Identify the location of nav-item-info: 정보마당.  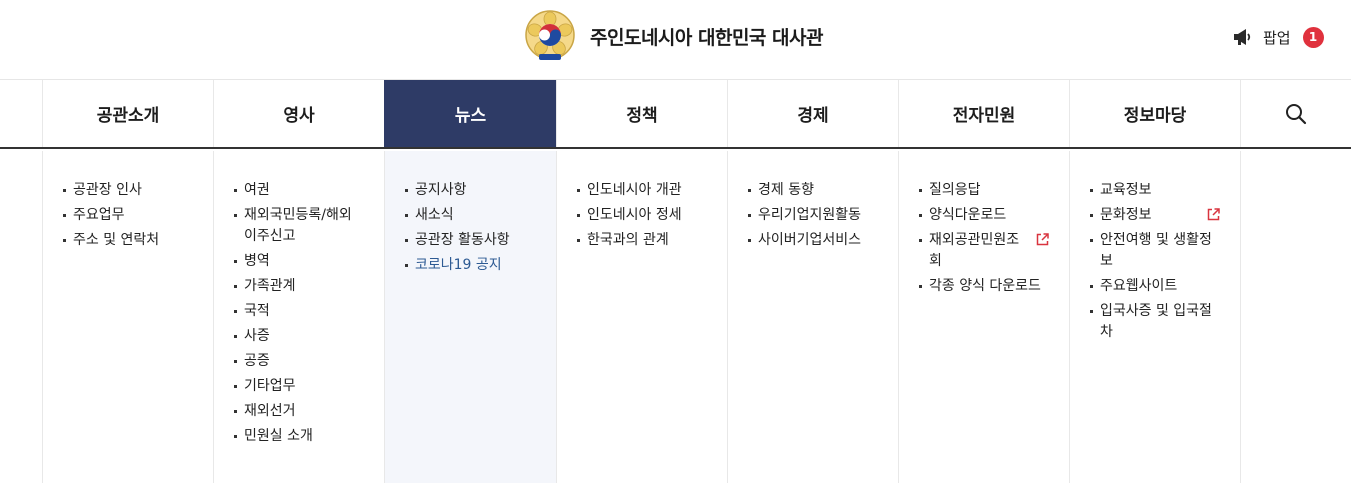
(1154, 113).